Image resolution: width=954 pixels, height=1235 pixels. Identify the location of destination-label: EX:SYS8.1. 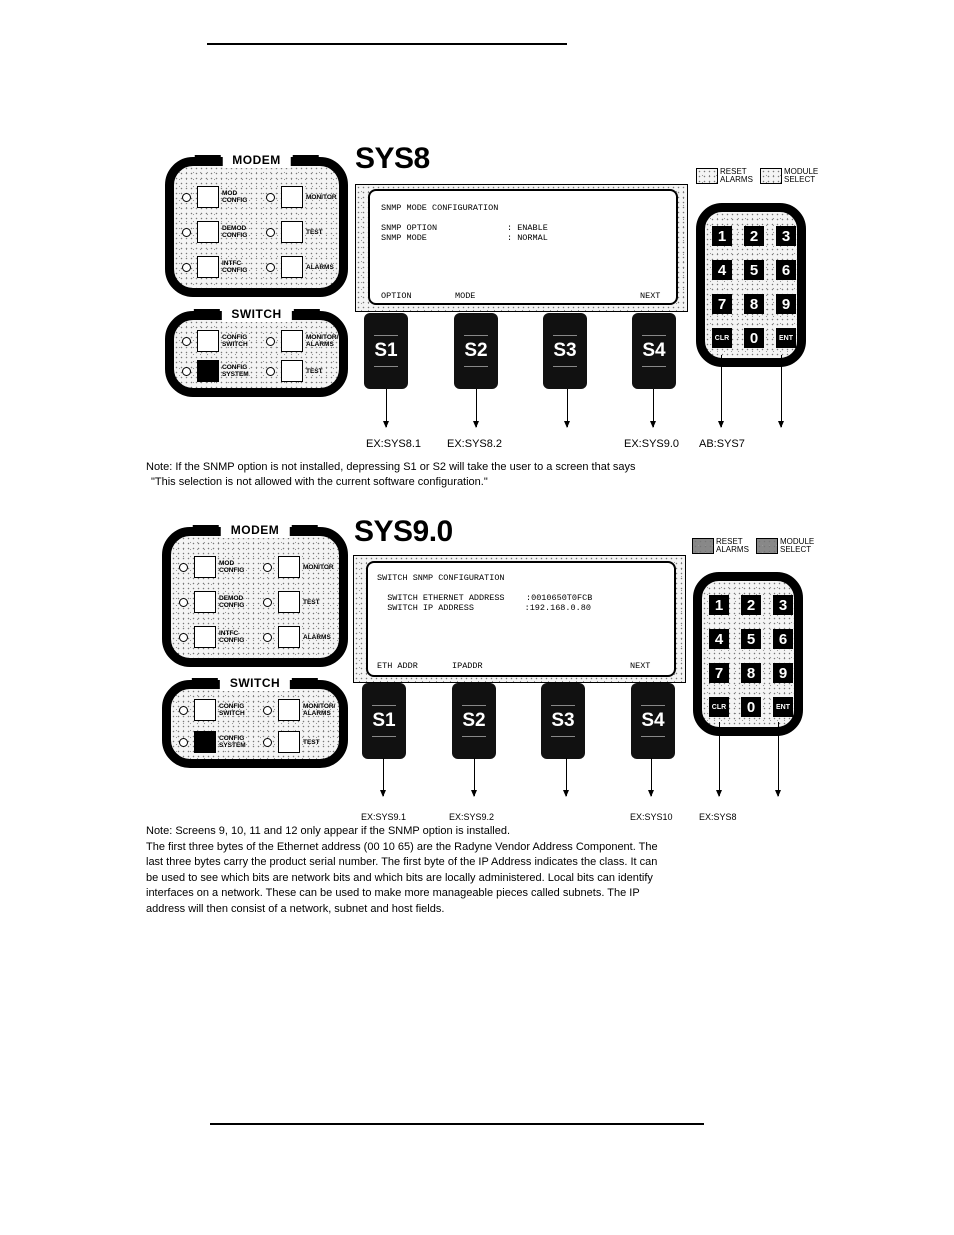
(394, 444).